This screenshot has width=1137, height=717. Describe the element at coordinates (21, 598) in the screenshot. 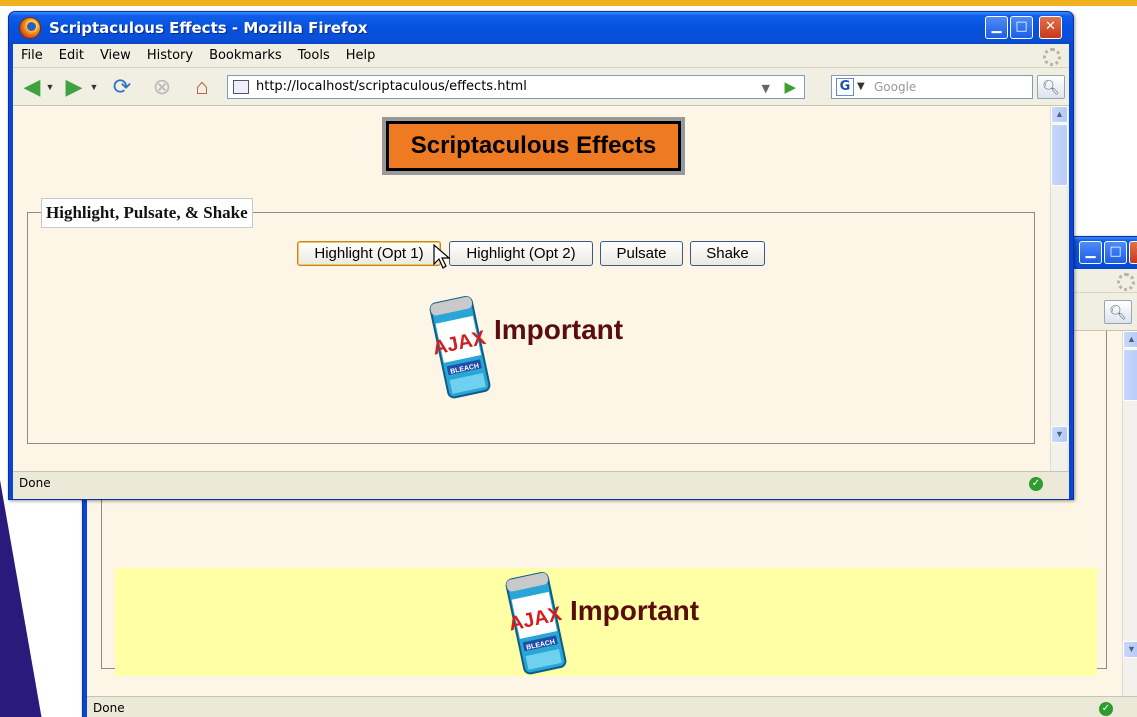

I see `slide-left-decoration` at that location.